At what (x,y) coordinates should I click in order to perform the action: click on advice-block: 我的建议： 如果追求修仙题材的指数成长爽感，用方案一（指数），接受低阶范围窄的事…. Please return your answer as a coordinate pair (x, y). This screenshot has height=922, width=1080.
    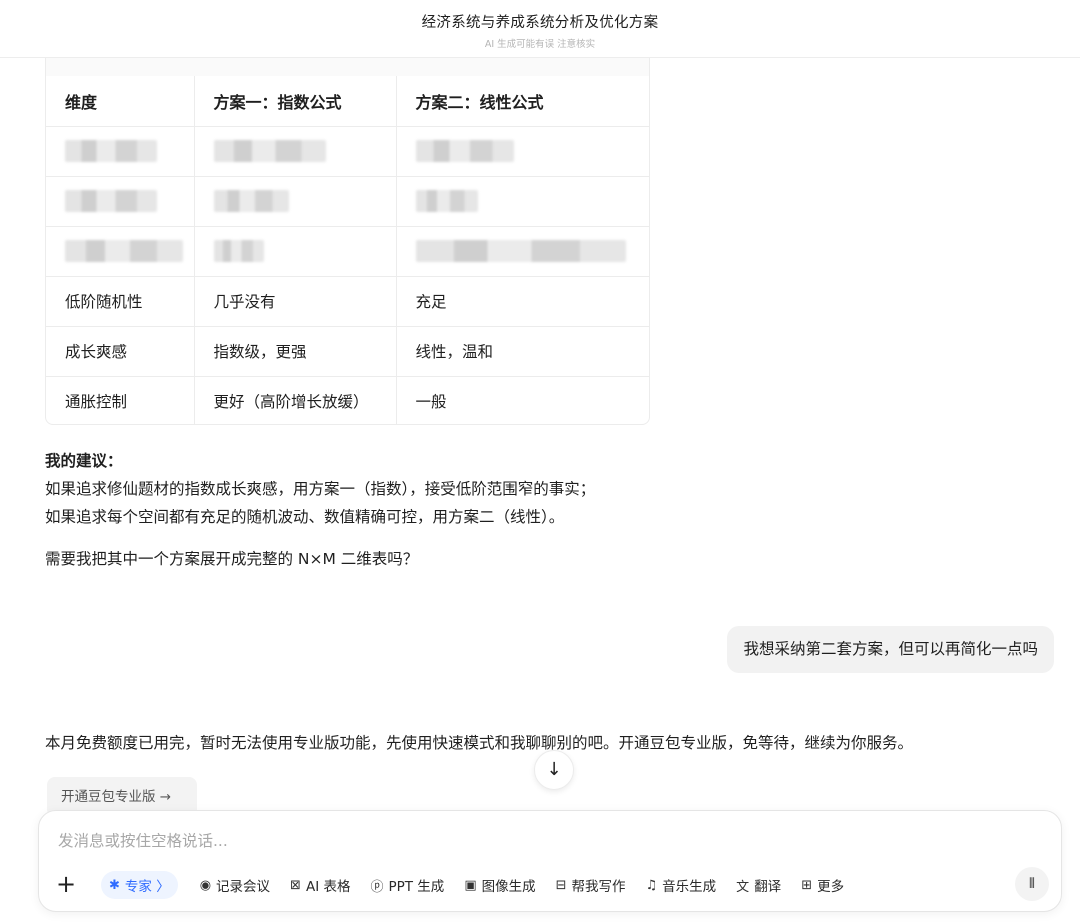
    Looking at the image, I should click on (320, 489).